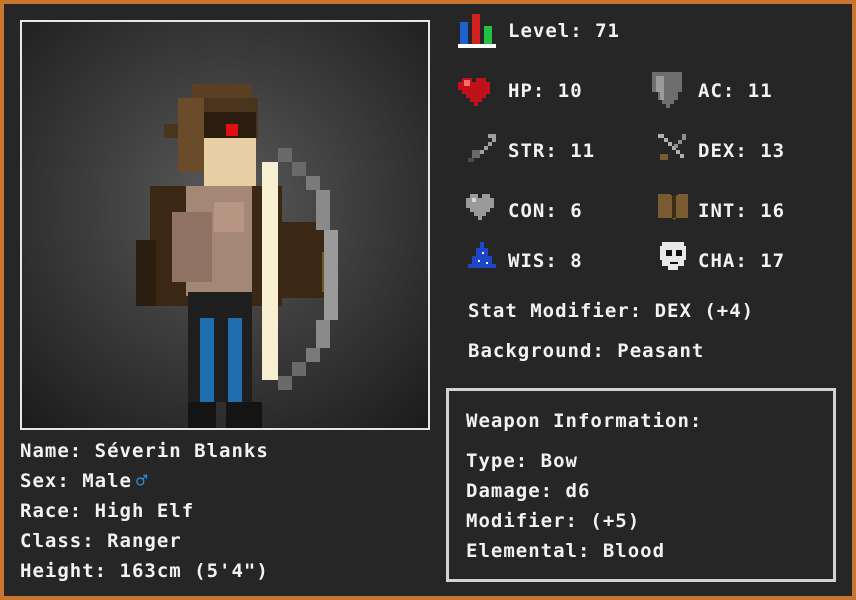  What do you see at coordinates (144, 571) in the screenshot?
I see `character-height: Height: 163cm (5'4")` at bounding box center [144, 571].